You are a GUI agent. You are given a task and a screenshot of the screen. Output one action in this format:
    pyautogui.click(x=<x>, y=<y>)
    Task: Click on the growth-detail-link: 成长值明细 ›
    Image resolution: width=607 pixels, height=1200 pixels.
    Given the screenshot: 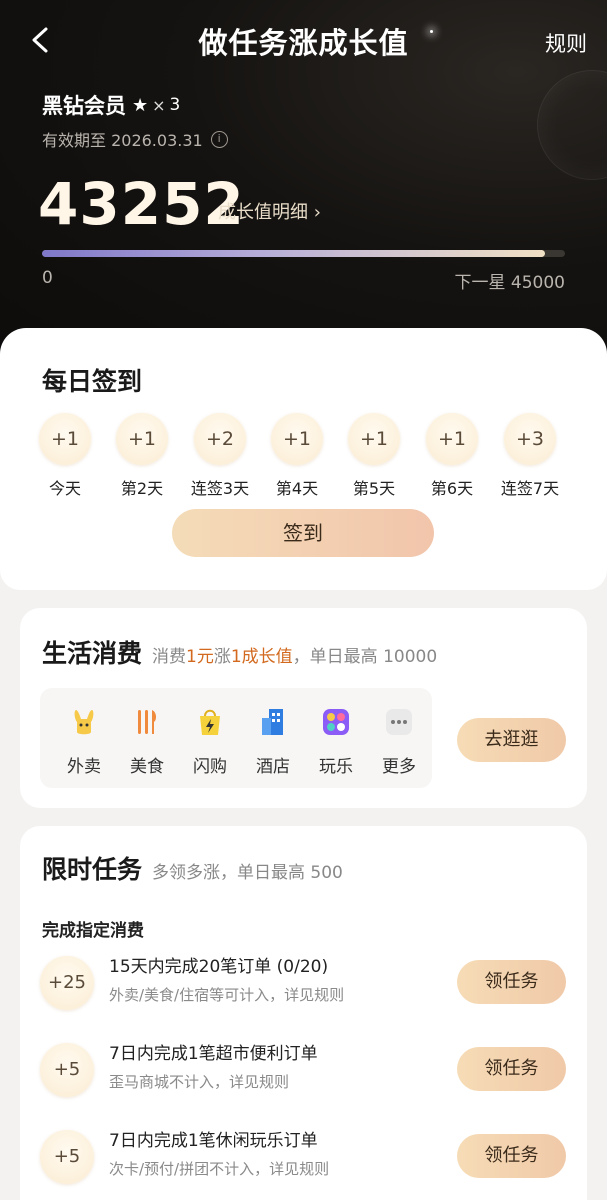 What is the action you would take?
    pyautogui.click(x=269, y=211)
    